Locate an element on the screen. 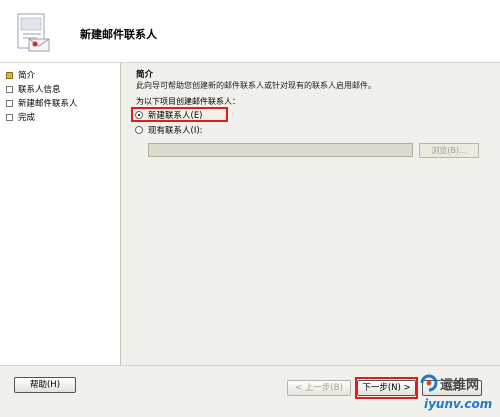 The width and height of the screenshot is (500, 417). mail-contact-icon is located at coordinates (33, 32).